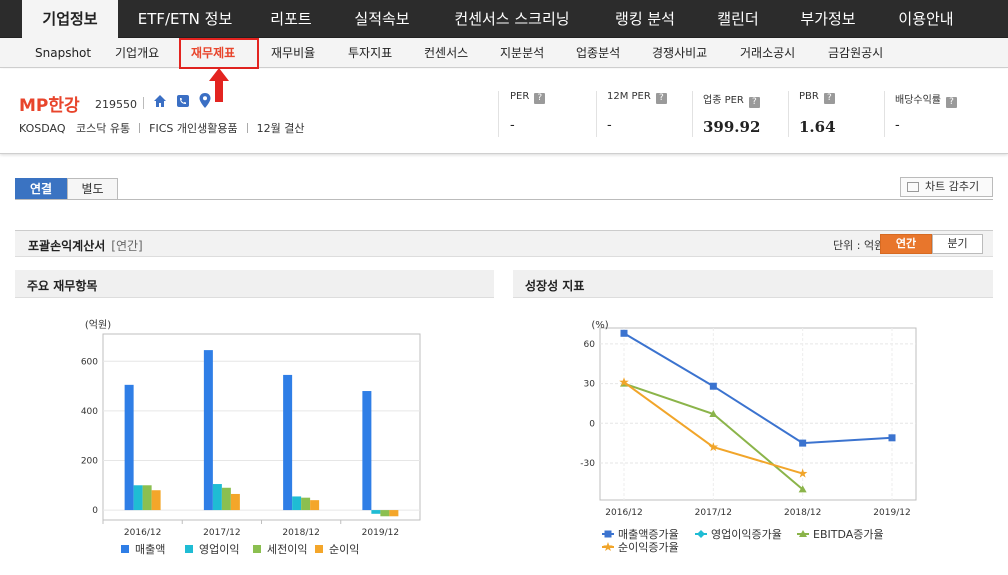 The height and width of the screenshot is (575, 1008). What do you see at coordinates (137, 53) in the screenshot?
I see `subnav-company-overview: 기업개요` at bounding box center [137, 53].